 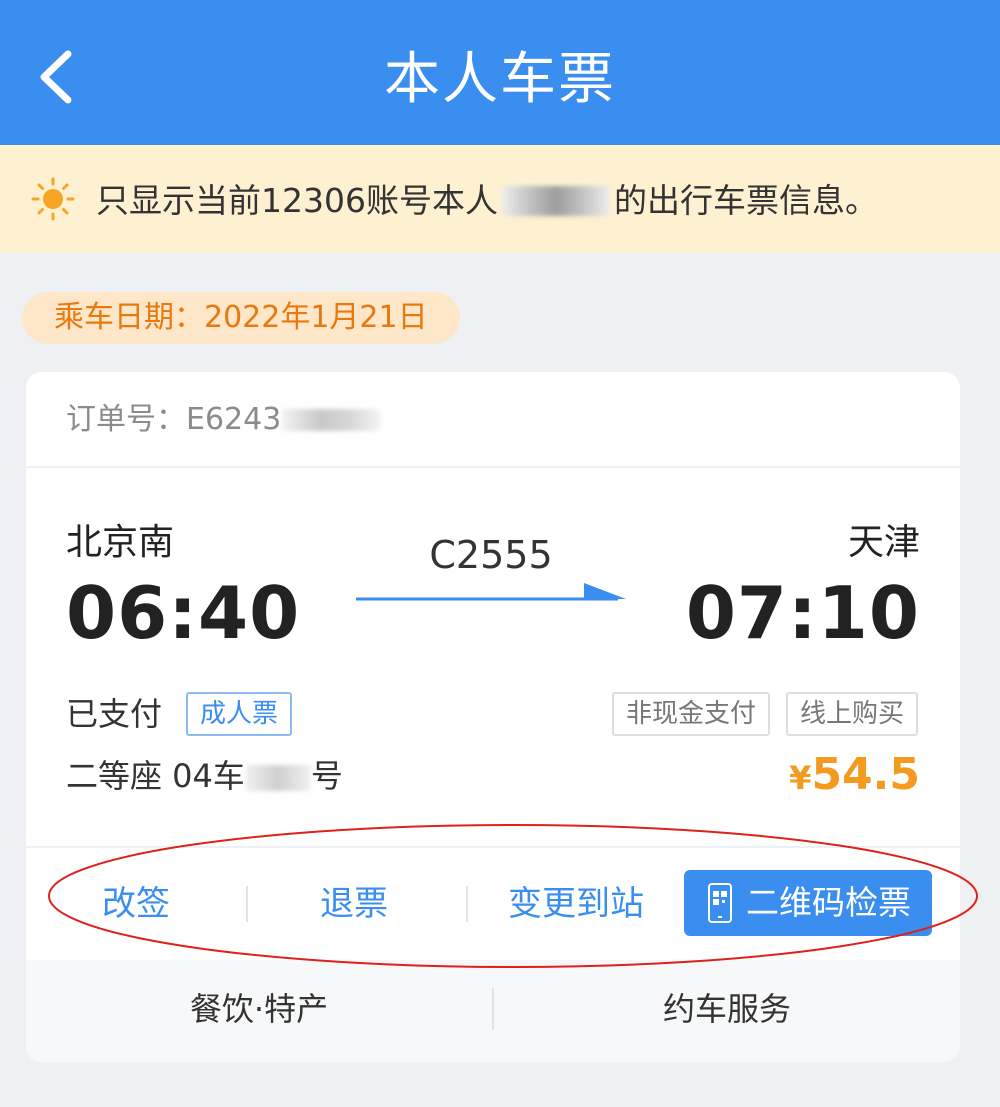 What do you see at coordinates (155, 776) in the screenshot?
I see `seat-class-car: 二等座 04车` at bounding box center [155, 776].